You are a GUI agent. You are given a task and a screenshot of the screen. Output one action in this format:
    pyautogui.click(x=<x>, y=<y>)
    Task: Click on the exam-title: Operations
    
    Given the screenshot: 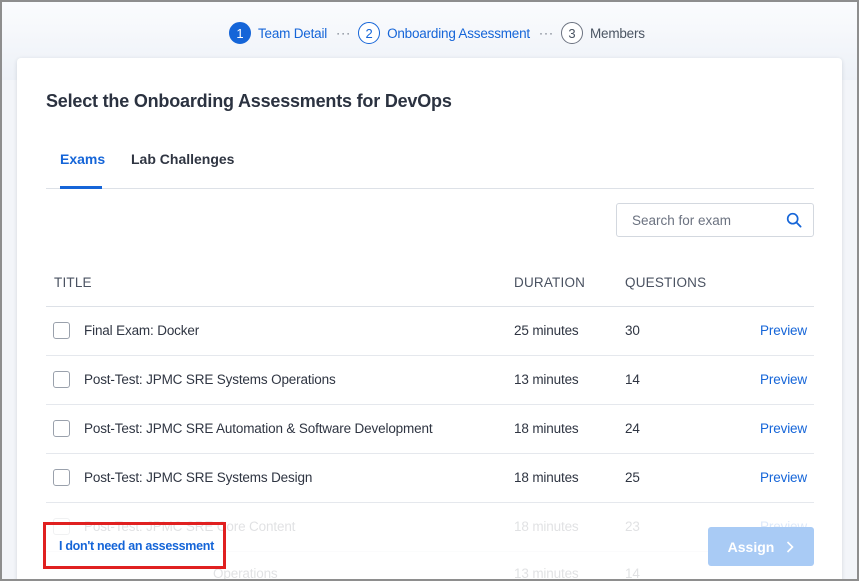 What is the action you would take?
    pyautogui.click(x=245, y=573)
    